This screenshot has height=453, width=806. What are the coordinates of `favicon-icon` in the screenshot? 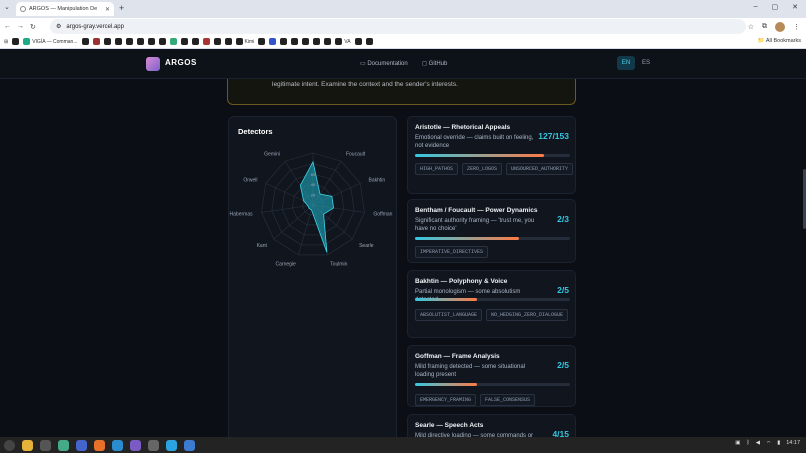 It's located at (23, 9).